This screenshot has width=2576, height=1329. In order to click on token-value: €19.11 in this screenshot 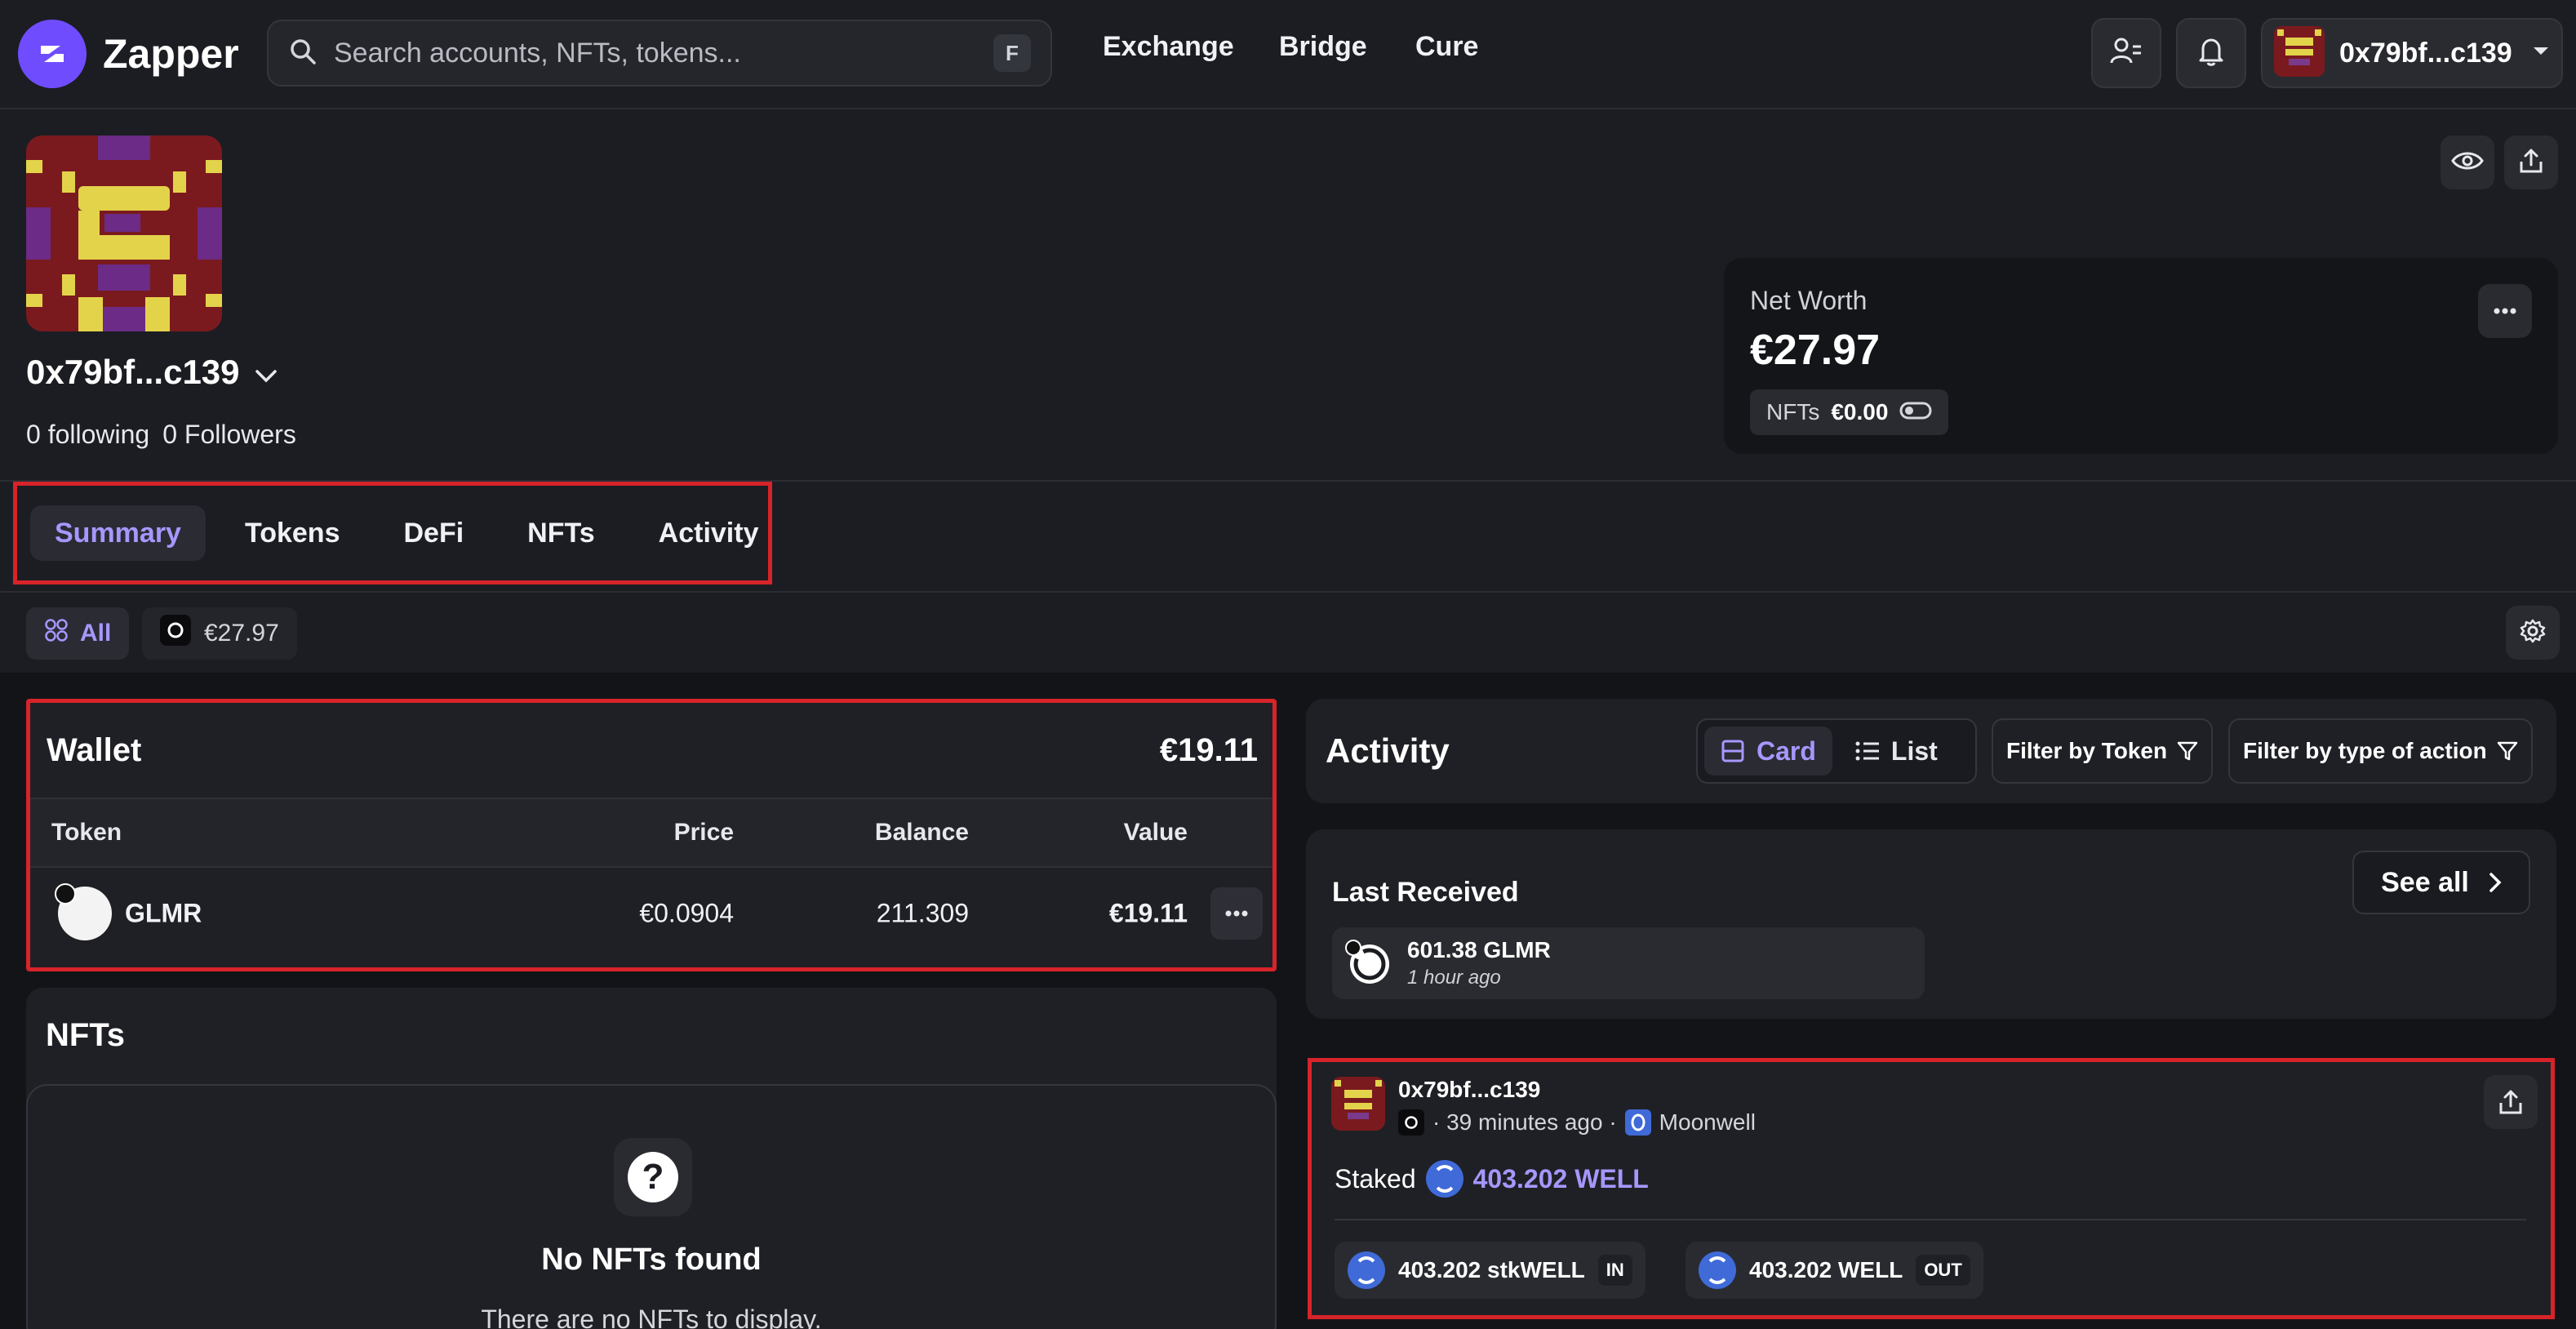, I will do `click(1148, 913)`.